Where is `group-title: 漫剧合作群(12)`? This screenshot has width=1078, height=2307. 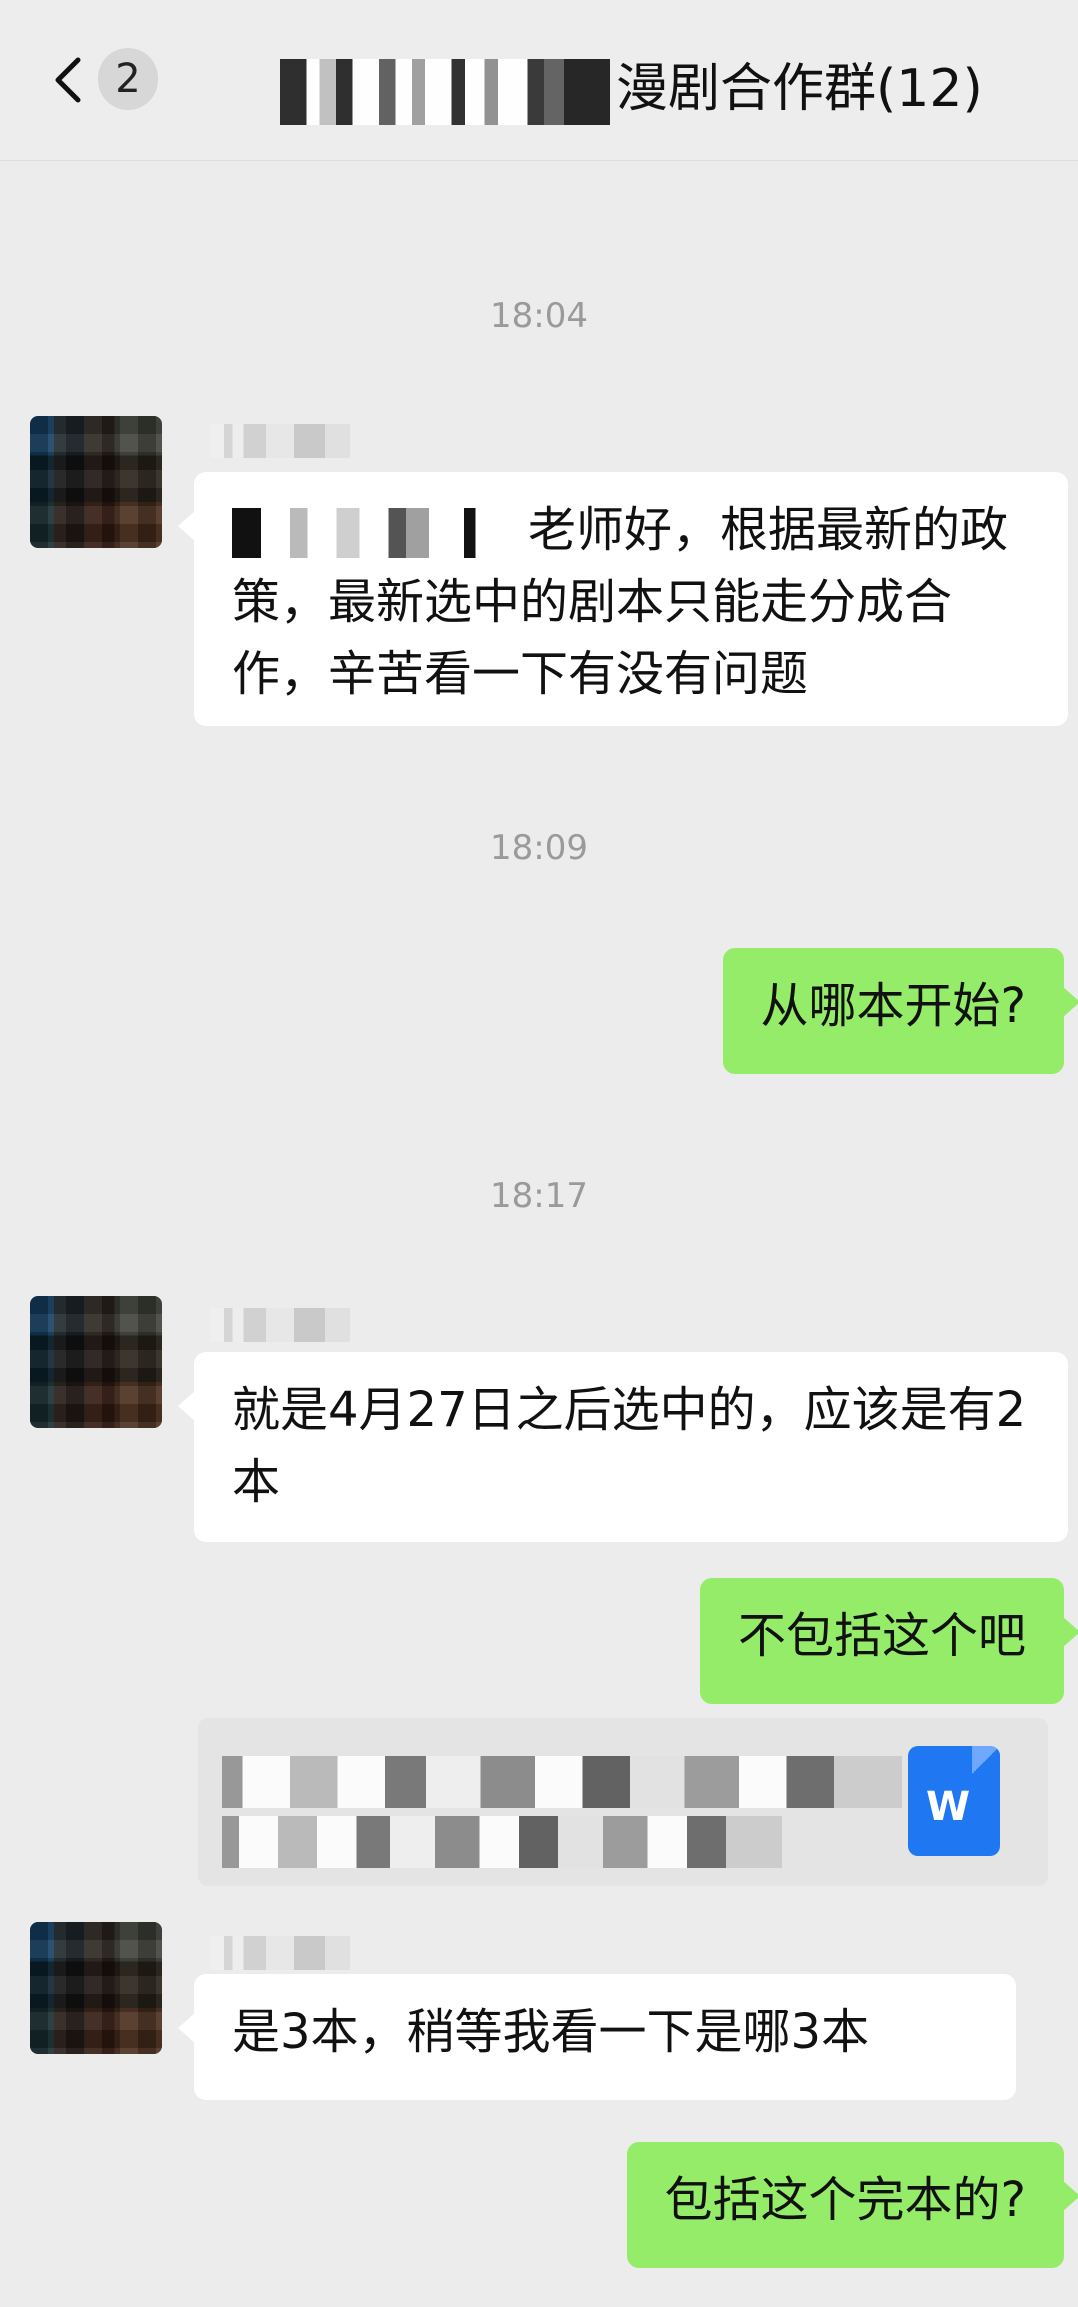
group-title: 漫剧合作群(12) is located at coordinates (631, 85).